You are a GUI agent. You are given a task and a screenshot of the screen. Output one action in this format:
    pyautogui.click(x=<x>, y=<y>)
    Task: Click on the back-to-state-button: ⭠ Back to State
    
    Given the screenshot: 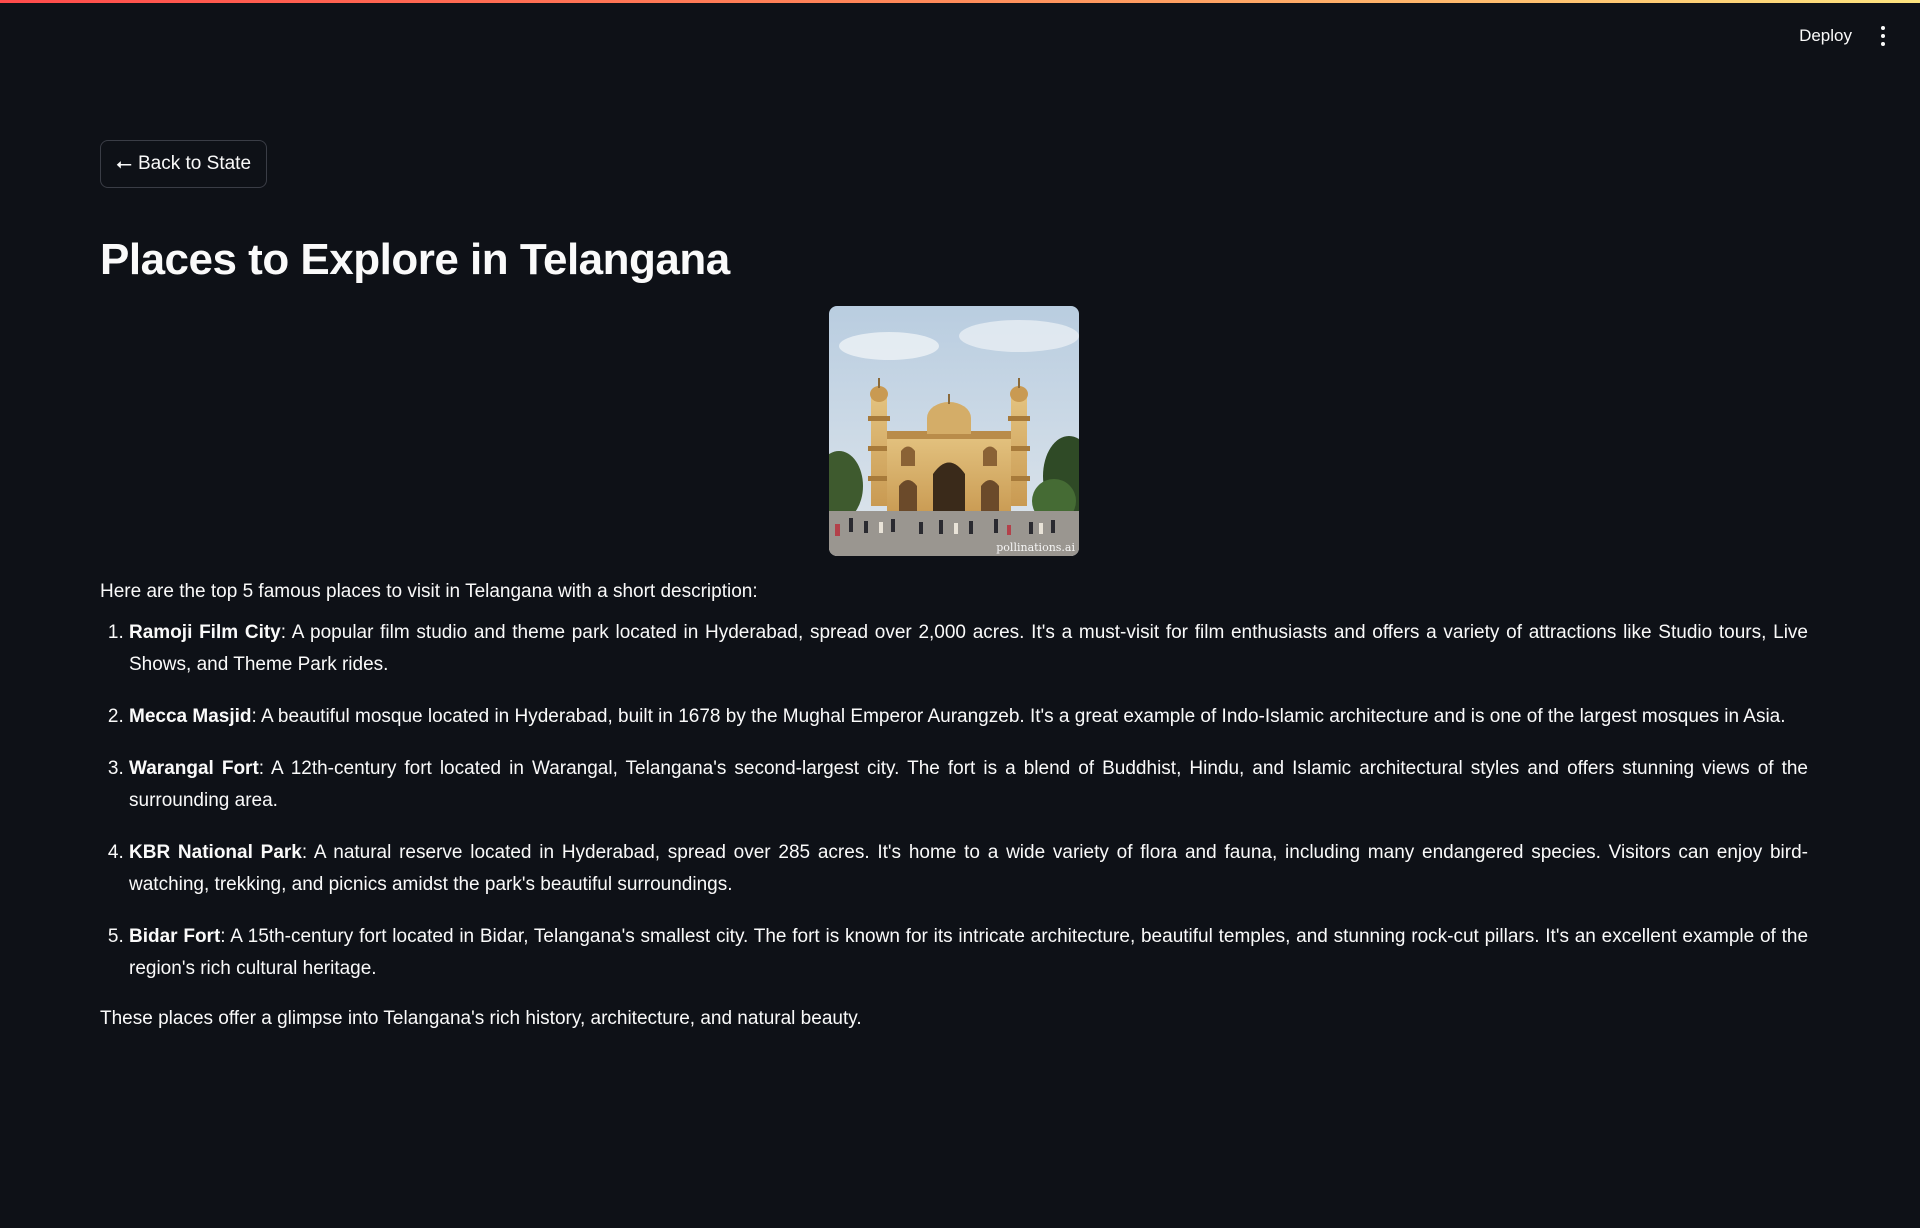 What is the action you would take?
    pyautogui.click(x=184, y=164)
    